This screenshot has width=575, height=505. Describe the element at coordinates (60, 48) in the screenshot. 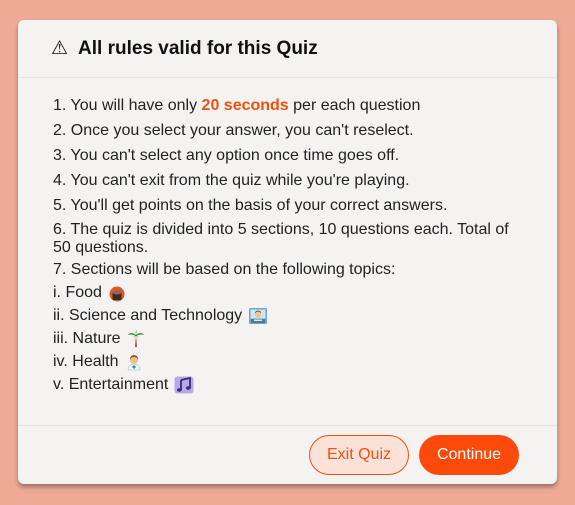

I see `warning-icon: ⚠` at that location.